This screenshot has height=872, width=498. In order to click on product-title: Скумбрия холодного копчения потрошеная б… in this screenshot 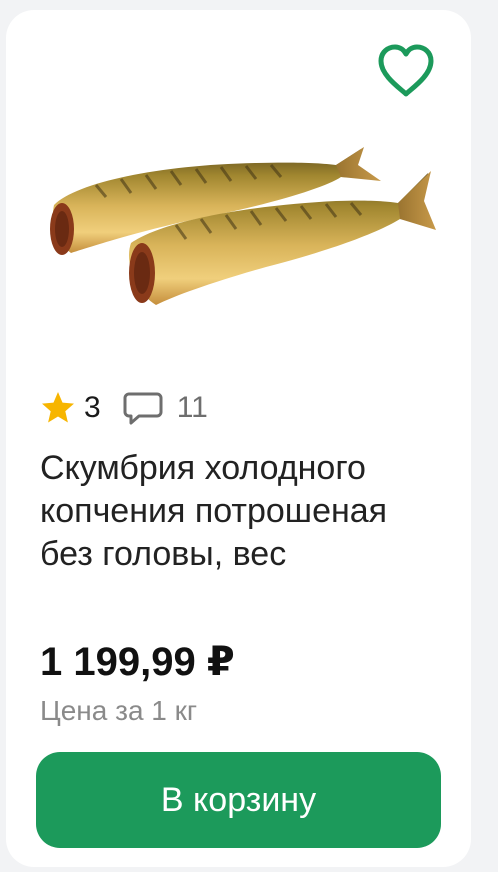, I will do `click(242, 511)`.